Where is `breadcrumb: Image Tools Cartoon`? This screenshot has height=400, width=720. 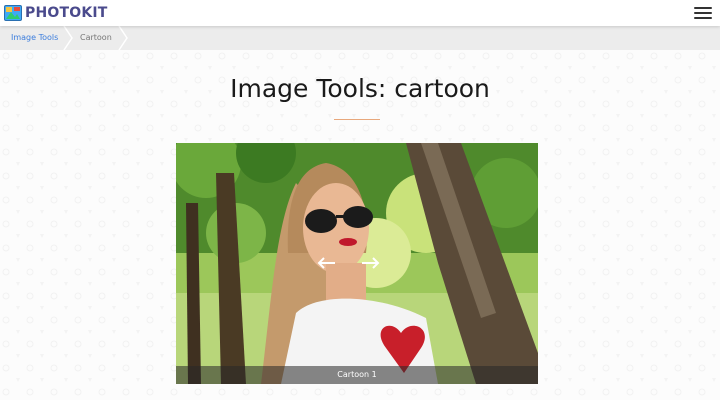 breadcrumb: Image Tools Cartoon is located at coordinates (360, 38).